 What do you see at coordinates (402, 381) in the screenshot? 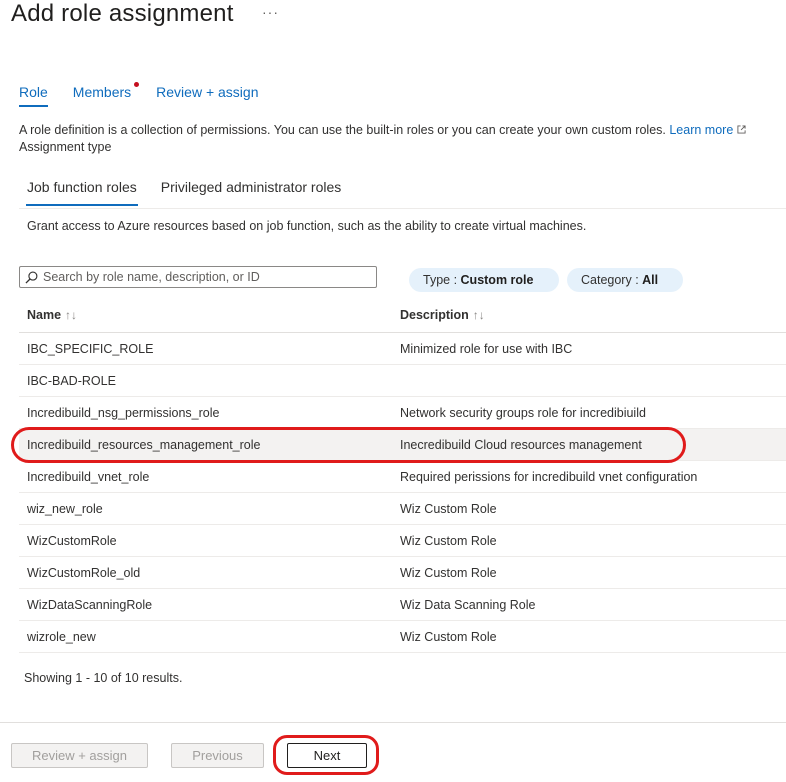
I see `table-row: IBC-BAD-ROLE` at bounding box center [402, 381].